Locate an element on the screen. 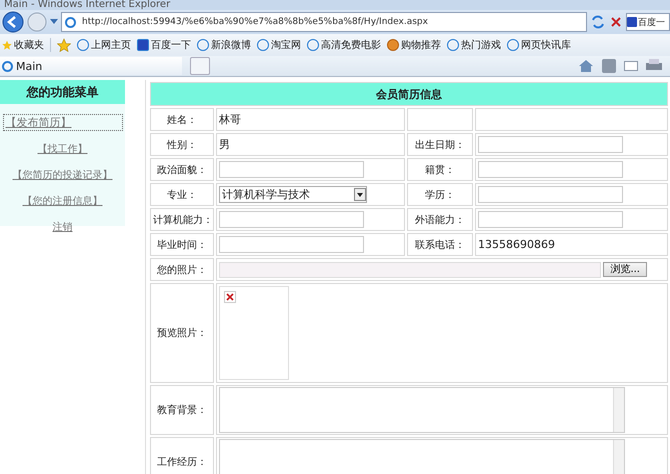 The height and width of the screenshot is (474, 670). favorites-button: 收藏夹 is located at coordinates (26, 45).